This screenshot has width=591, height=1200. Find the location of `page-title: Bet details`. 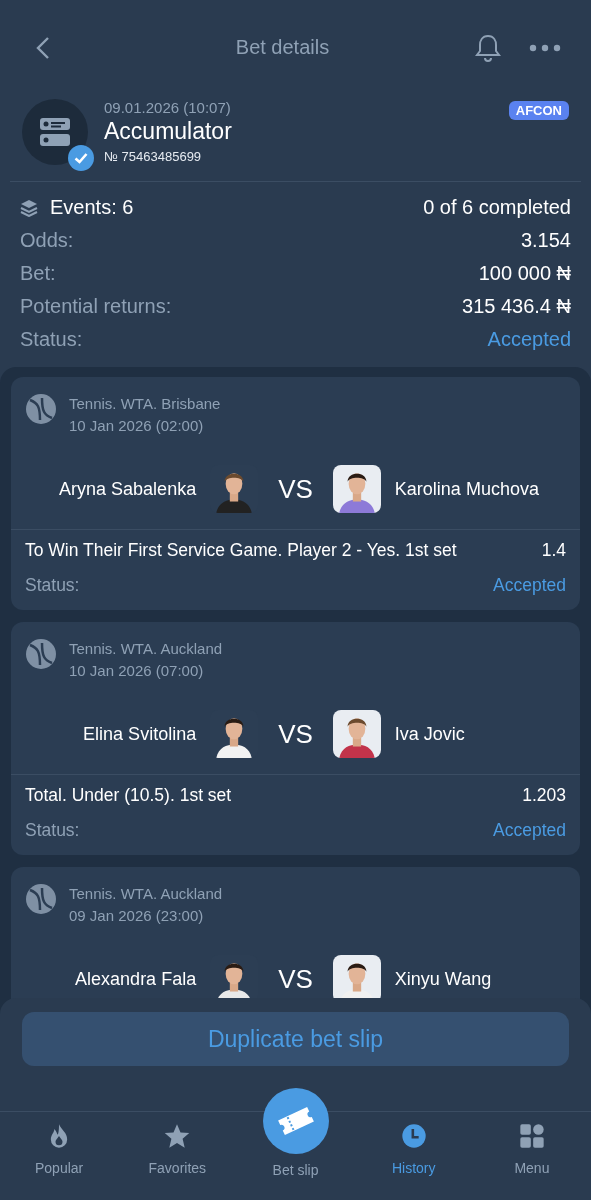

page-title: Bet details is located at coordinates (282, 47).